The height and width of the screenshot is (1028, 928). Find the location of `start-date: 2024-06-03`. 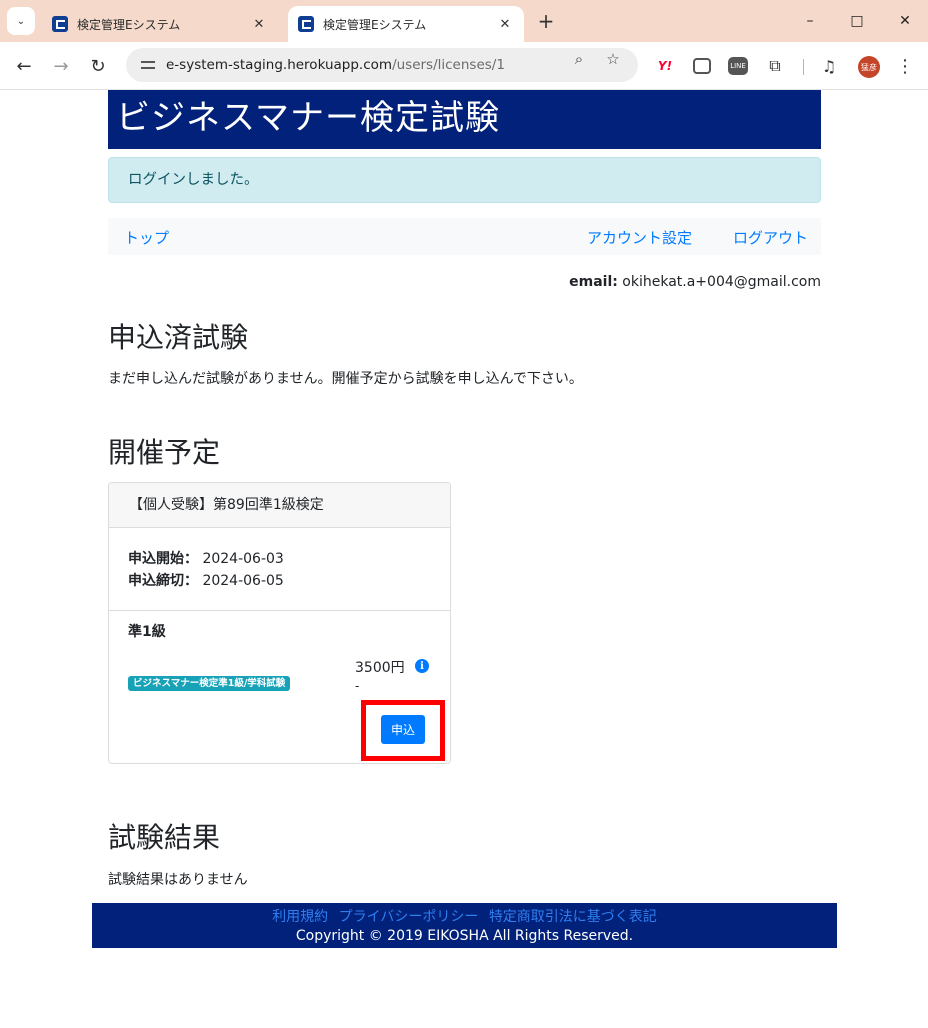

start-date: 2024-06-03 is located at coordinates (243, 559).